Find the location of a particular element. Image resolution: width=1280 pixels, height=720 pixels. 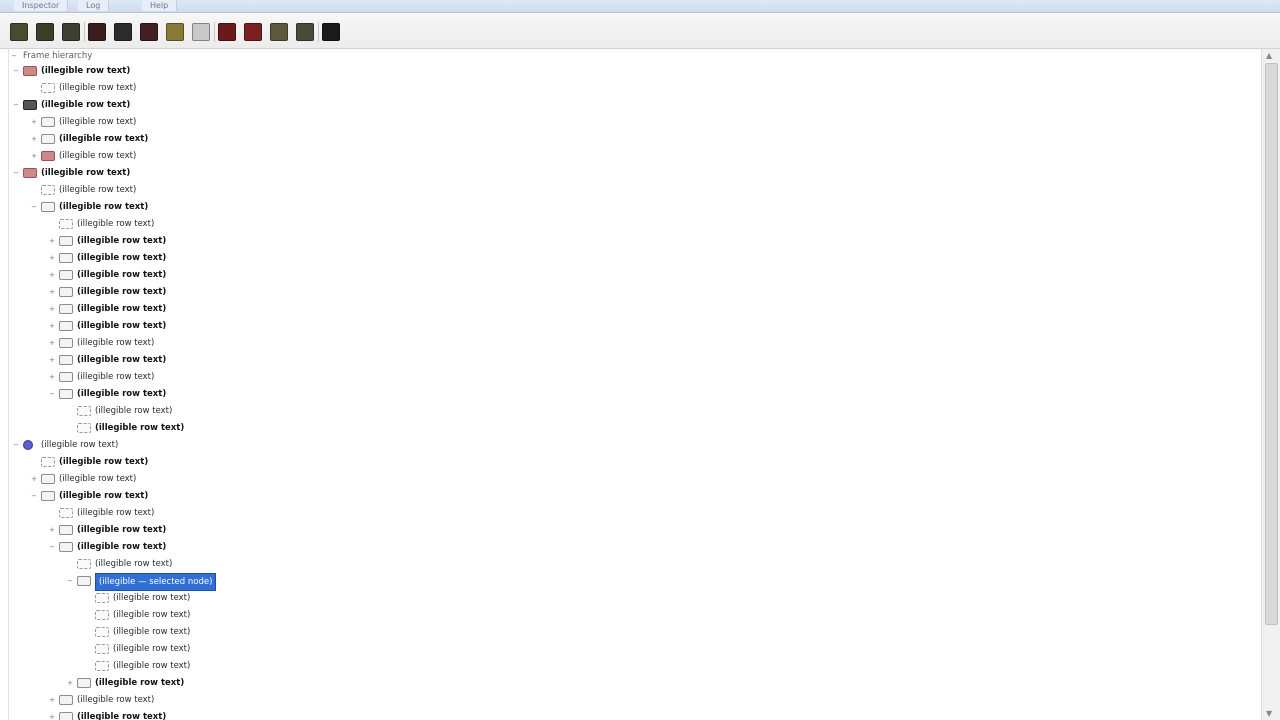

save-icon is located at coordinates (45, 32).